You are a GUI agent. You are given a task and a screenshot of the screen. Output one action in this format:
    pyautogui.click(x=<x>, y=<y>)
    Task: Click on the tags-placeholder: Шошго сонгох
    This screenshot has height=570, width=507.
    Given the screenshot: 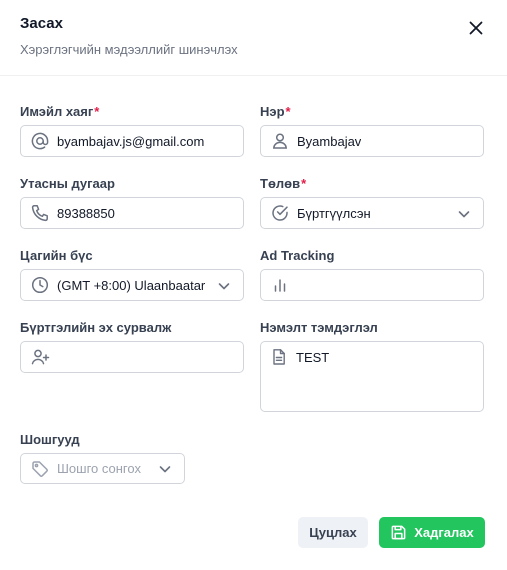 What is the action you would take?
    pyautogui.click(x=99, y=468)
    